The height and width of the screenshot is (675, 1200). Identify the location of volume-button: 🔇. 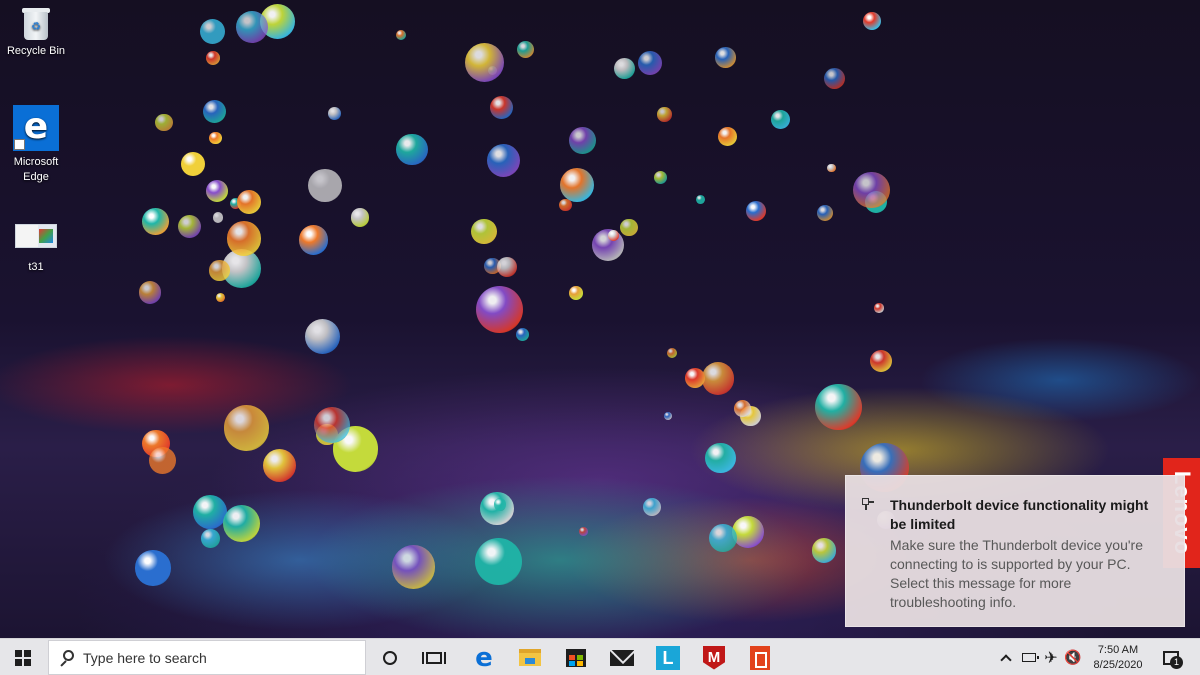
(1073, 657).